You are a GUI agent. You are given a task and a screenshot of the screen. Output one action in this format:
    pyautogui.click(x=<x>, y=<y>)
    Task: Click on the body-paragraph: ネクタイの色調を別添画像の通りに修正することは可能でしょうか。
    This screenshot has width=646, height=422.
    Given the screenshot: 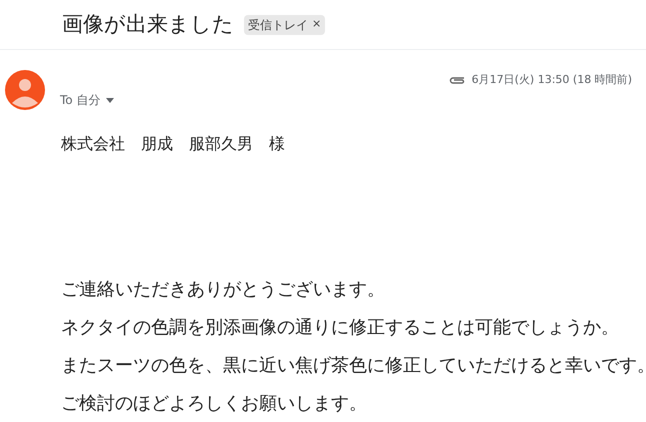 What is the action you would take?
    pyautogui.click(x=340, y=328)
    